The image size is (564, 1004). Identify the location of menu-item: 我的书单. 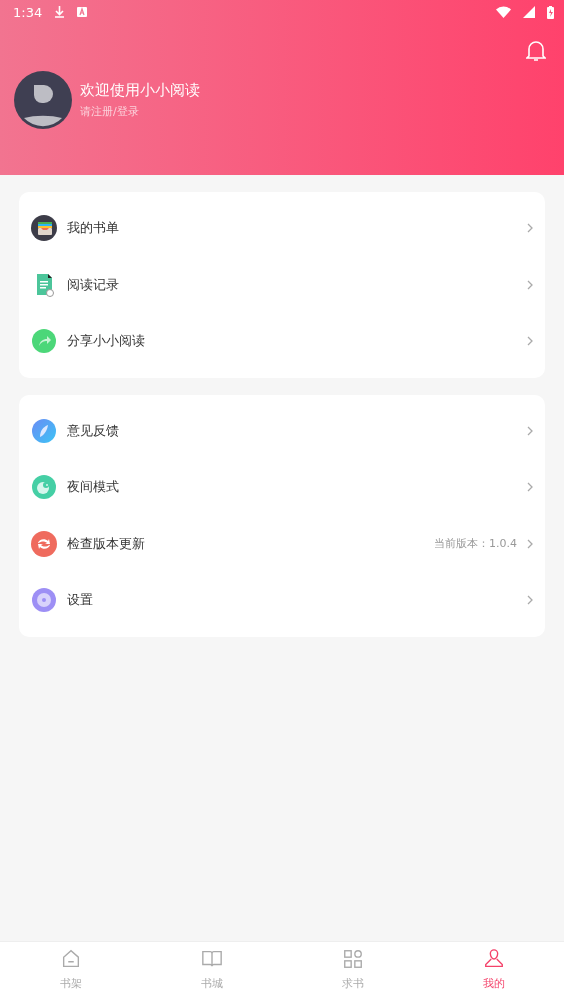
(282, 228).